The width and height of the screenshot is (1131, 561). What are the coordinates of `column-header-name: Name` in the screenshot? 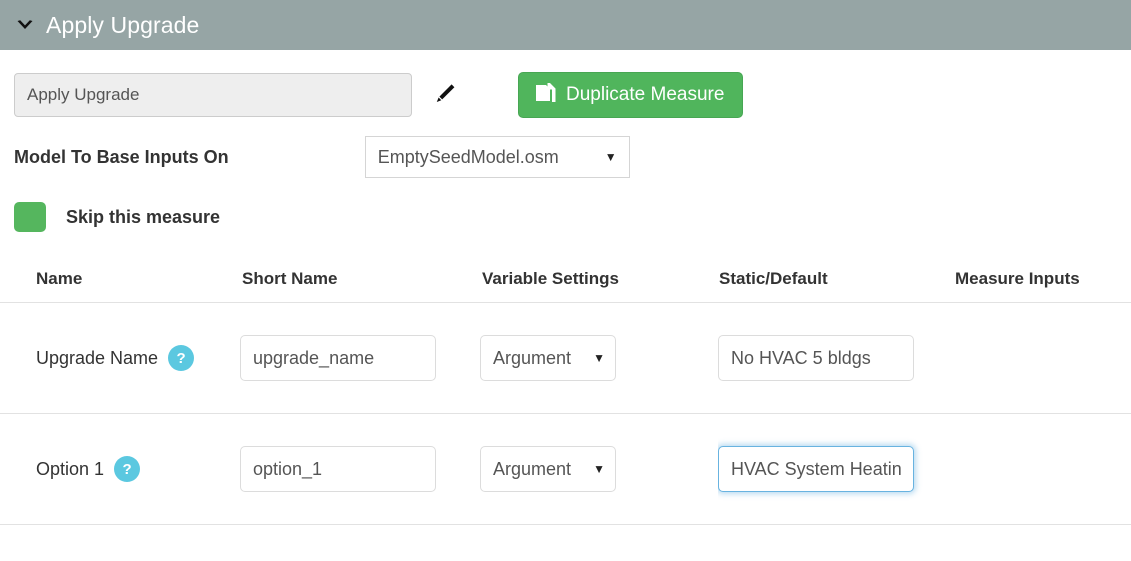 It's located at (59, 278).